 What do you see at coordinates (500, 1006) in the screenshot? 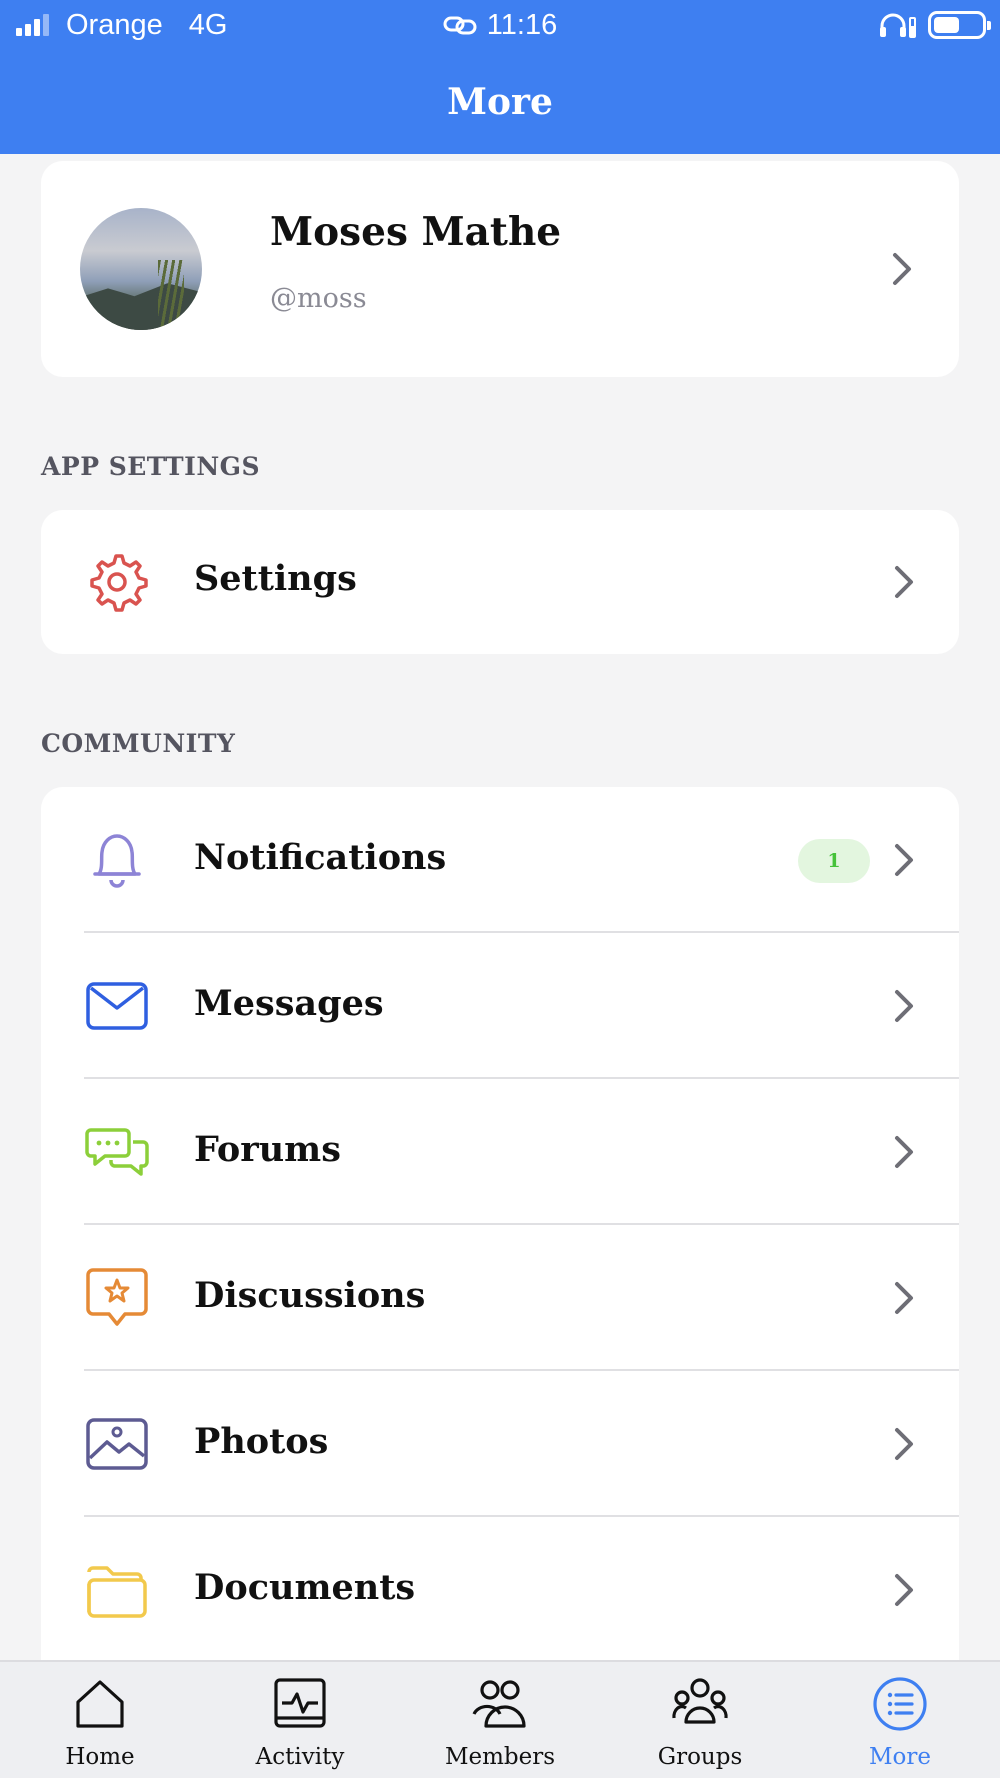
I see `menu-item-messages: Messages` at bounding box center [500, 1006].